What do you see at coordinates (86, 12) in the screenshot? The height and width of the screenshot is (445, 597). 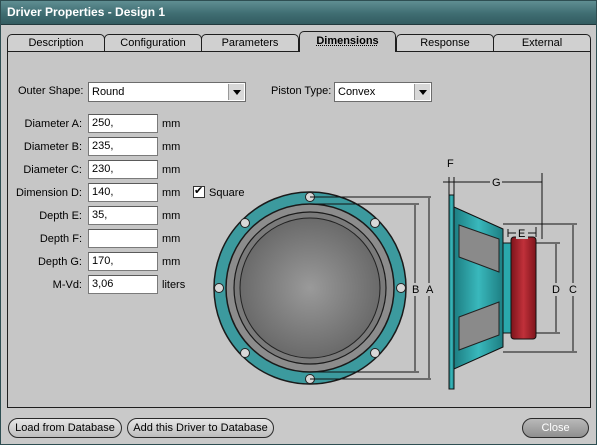 I see `window-title: Driver Properties - Design 1` at bounding box center [86, 12].